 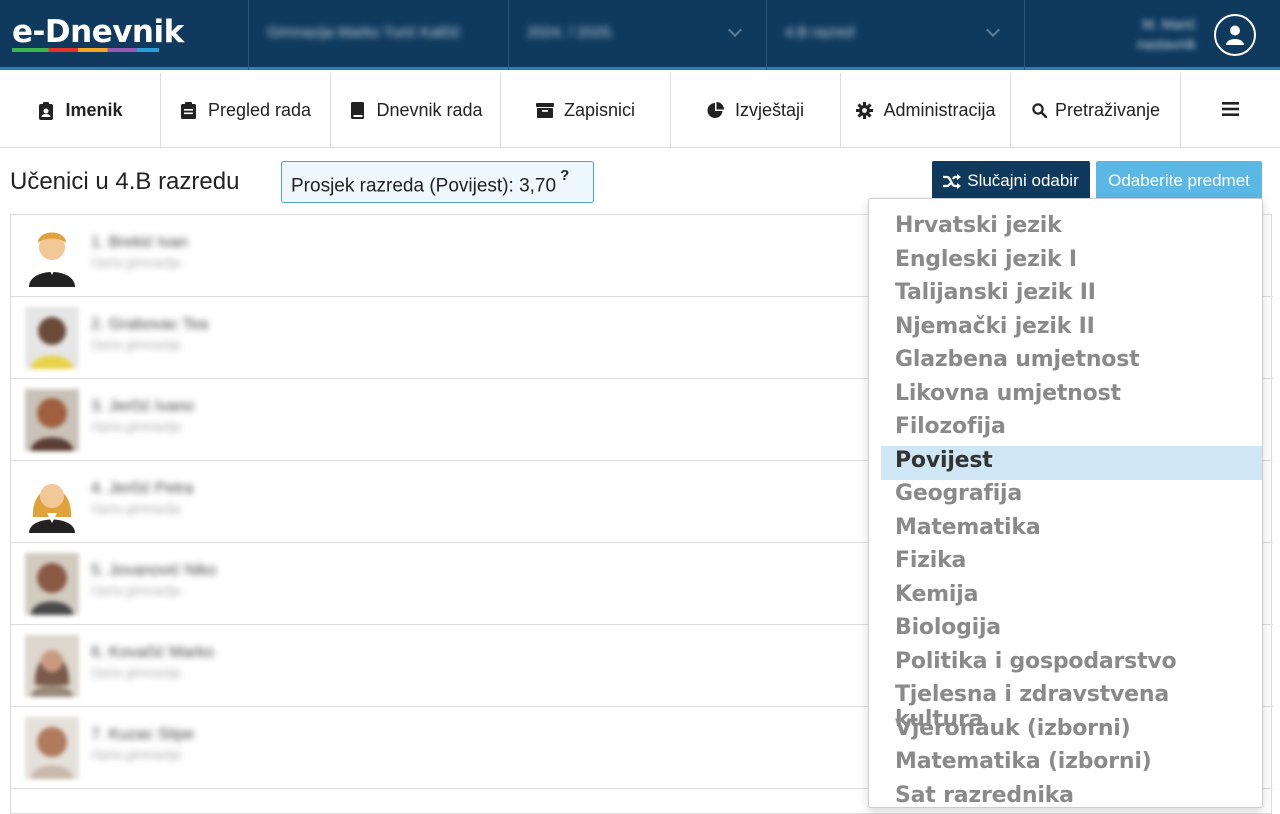 What do you see at coordinates (1071, 563) in the screenshot?
I see `subject-option: Fizika` at bounding box center [1071, 563].